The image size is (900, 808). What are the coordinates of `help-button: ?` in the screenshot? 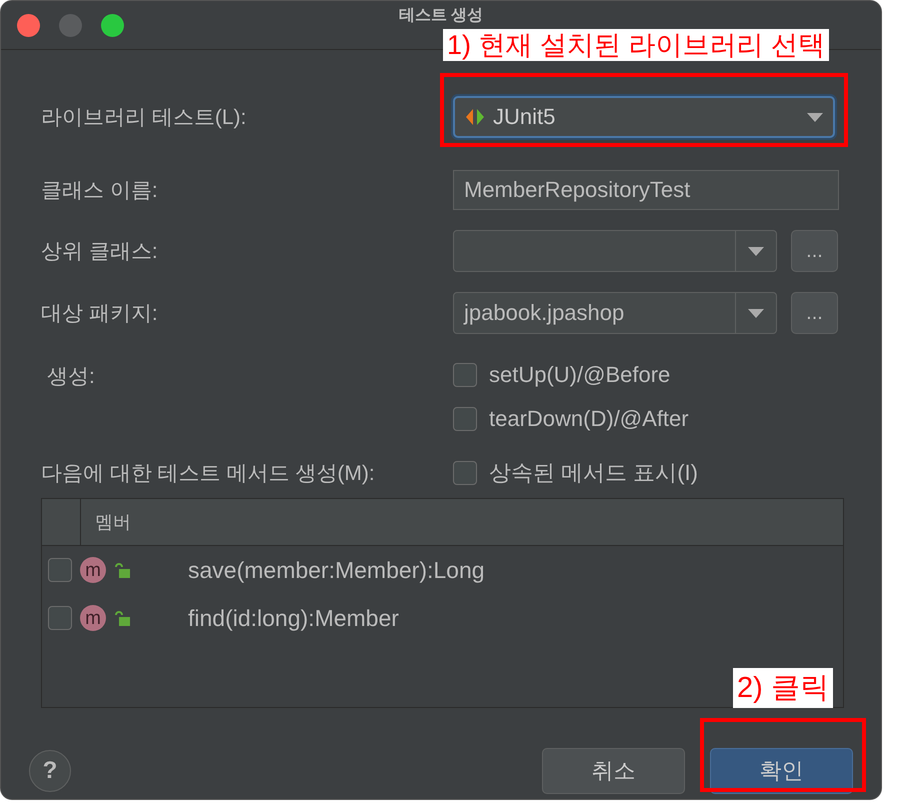 It's located at (50, 771).